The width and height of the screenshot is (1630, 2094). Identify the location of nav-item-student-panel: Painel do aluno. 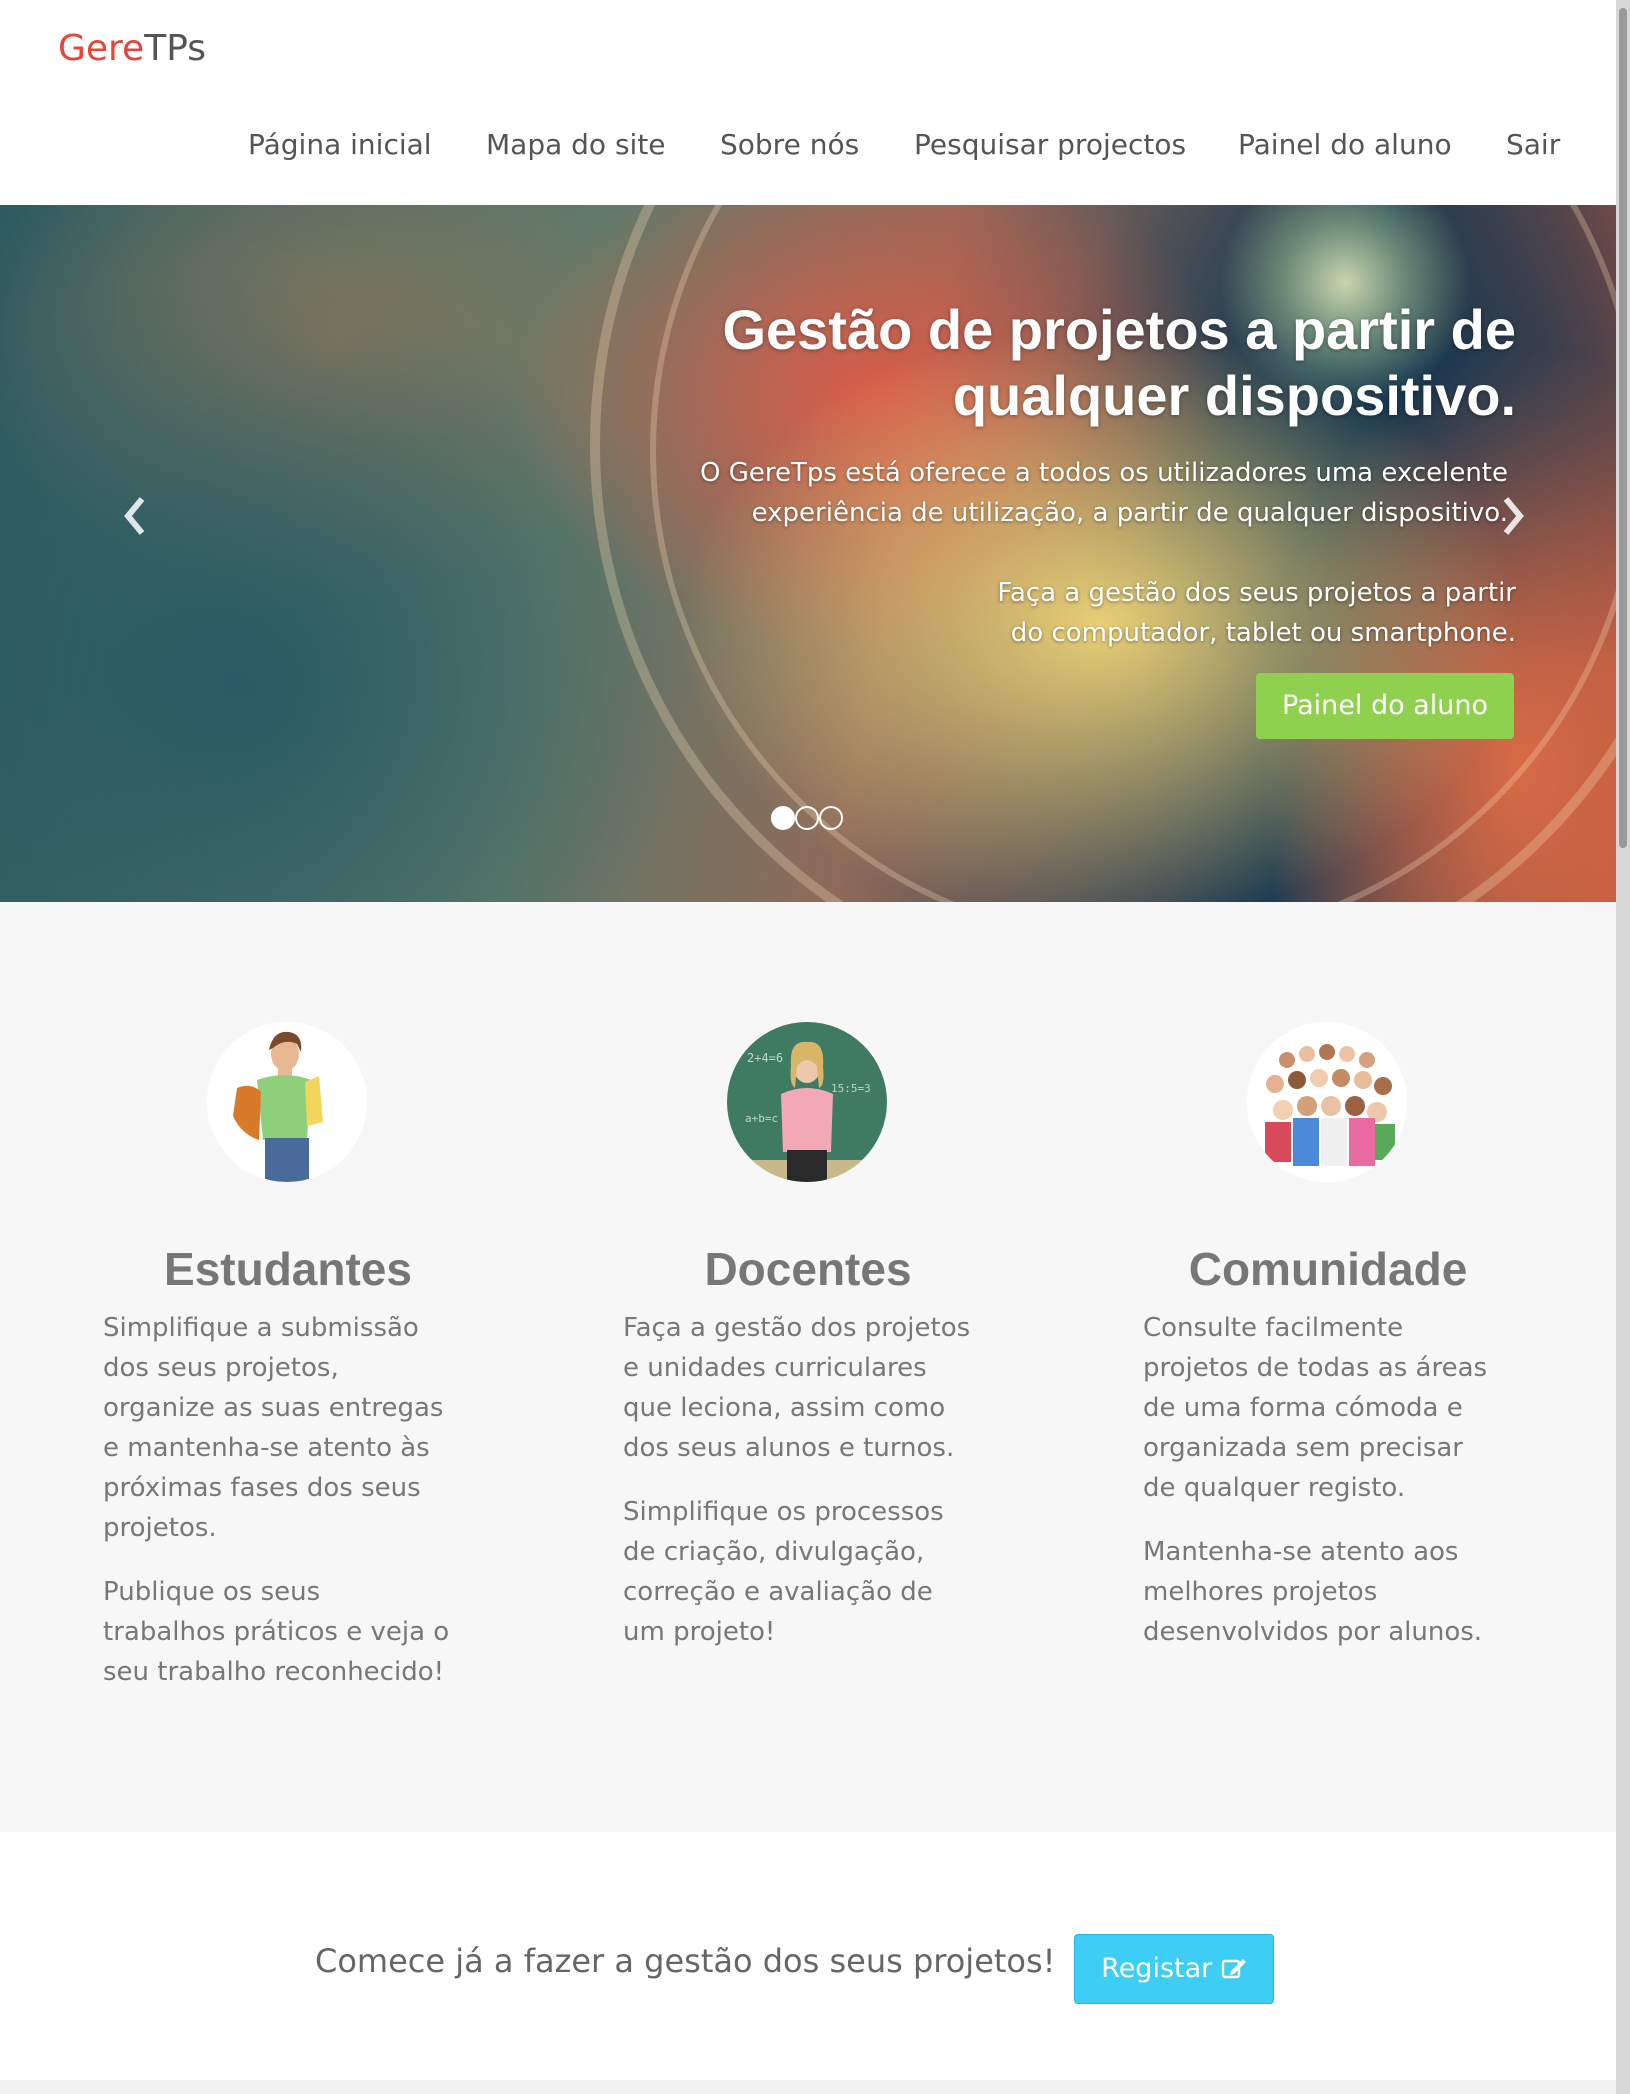
(1345, 144).